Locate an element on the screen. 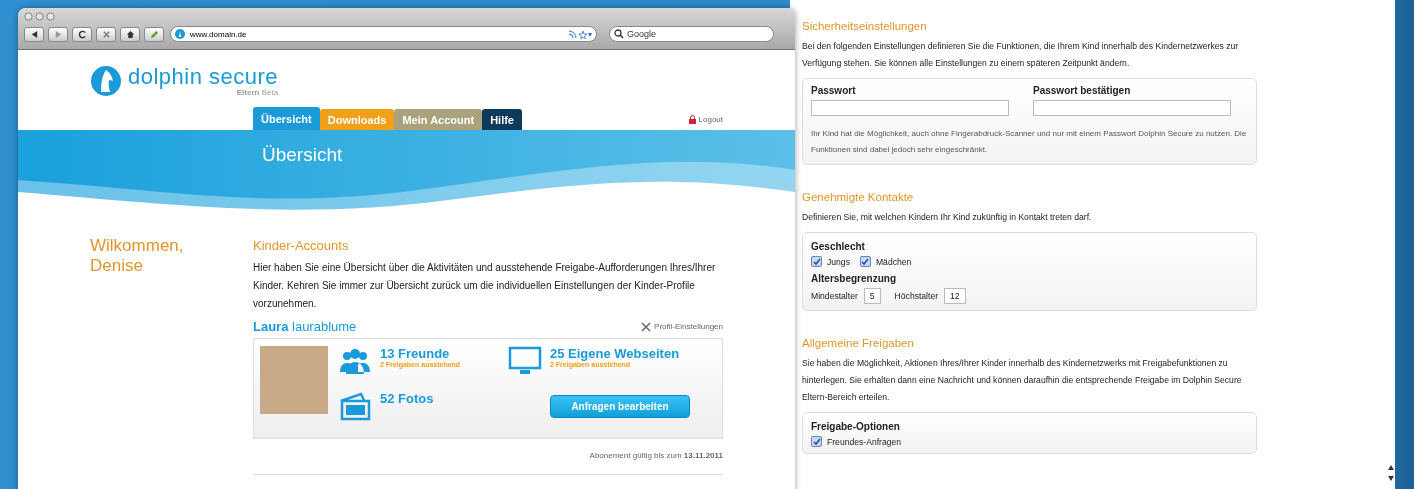  search-field: Google is located at coordinates (691, 34).